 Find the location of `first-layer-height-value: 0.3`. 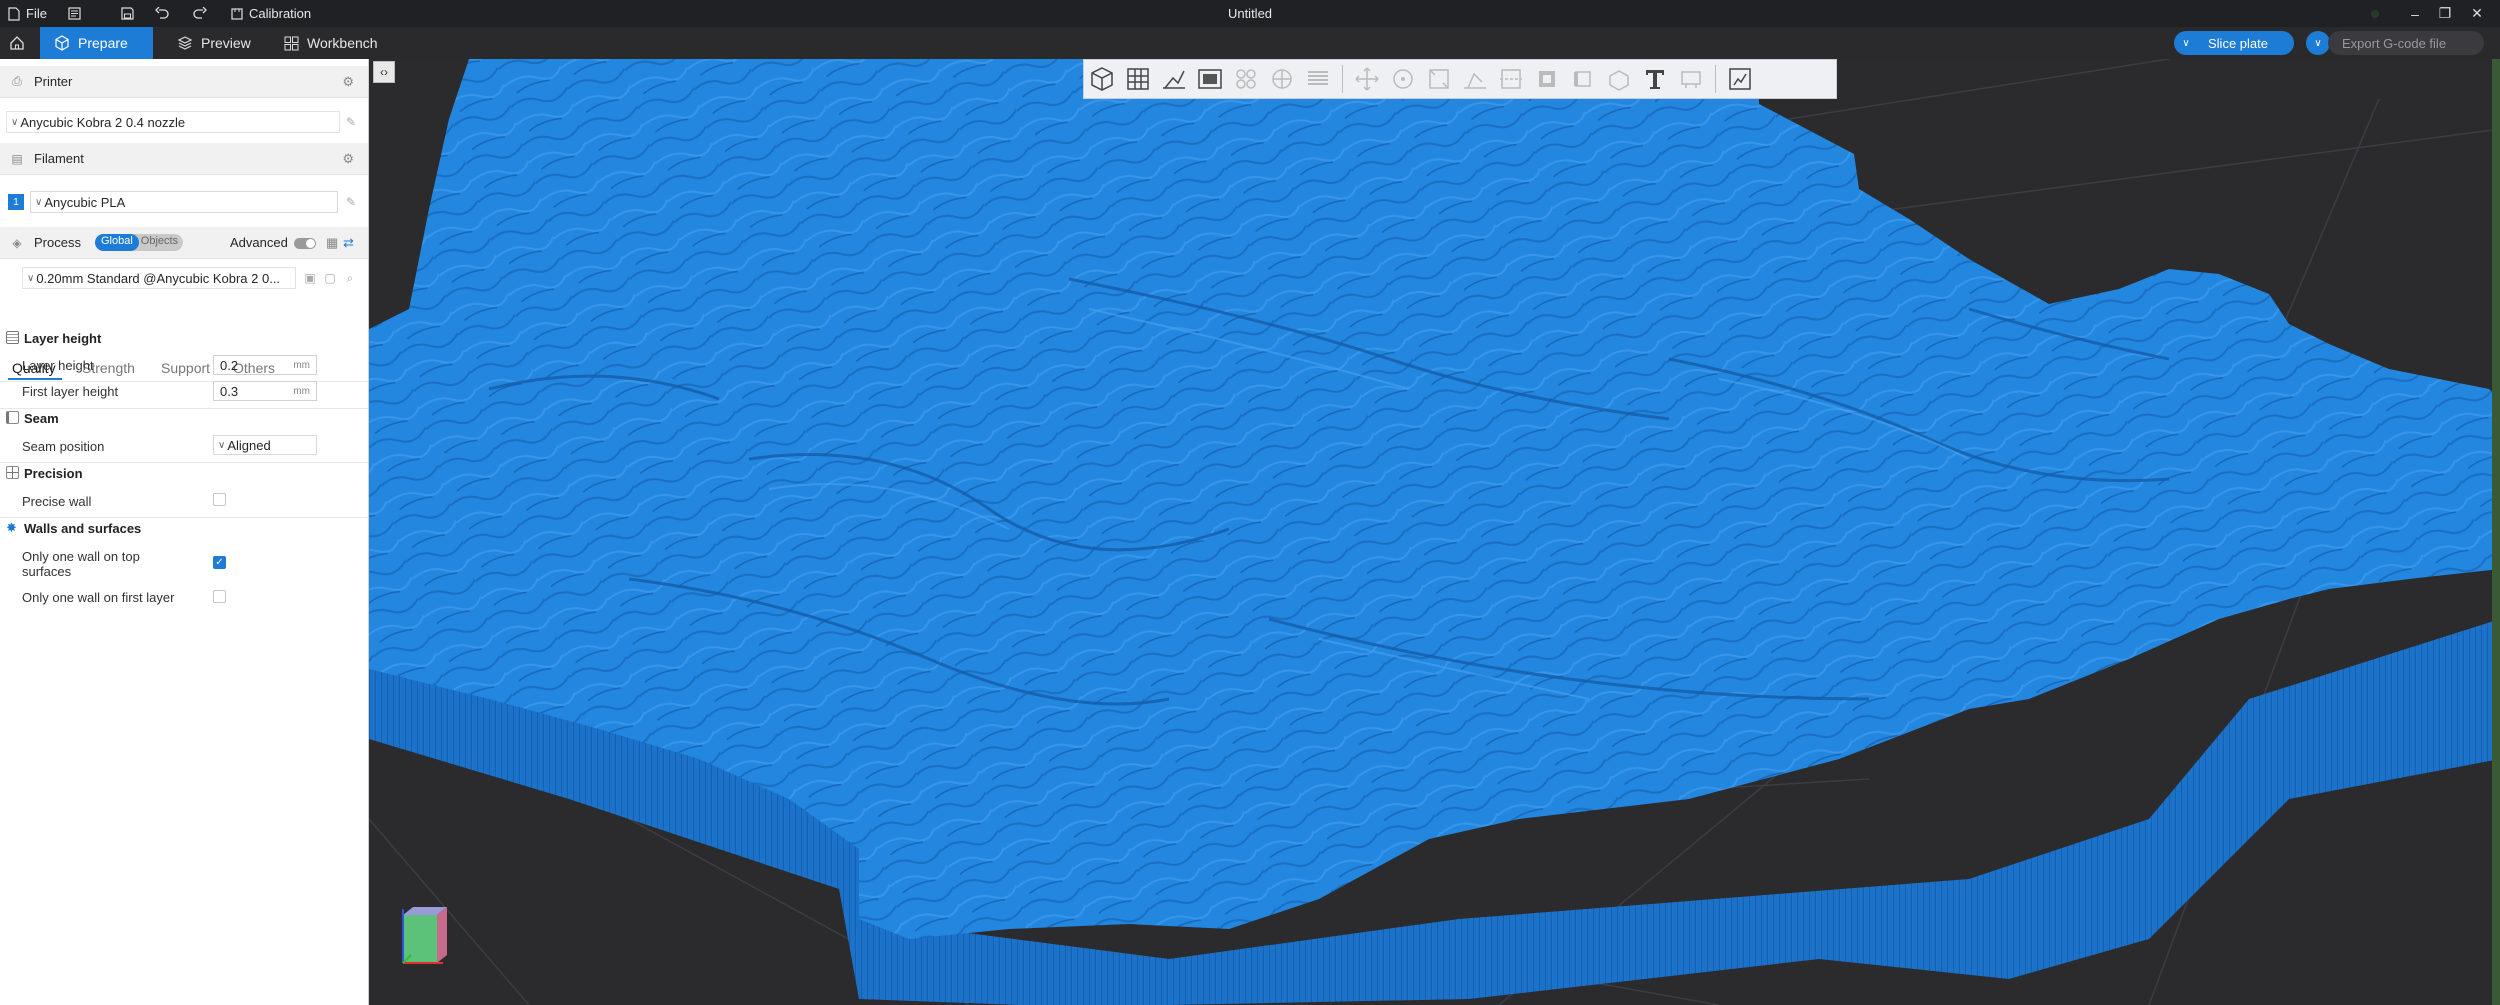

first-layer-height-value: 0.3 is located at coordinates (229, 391).